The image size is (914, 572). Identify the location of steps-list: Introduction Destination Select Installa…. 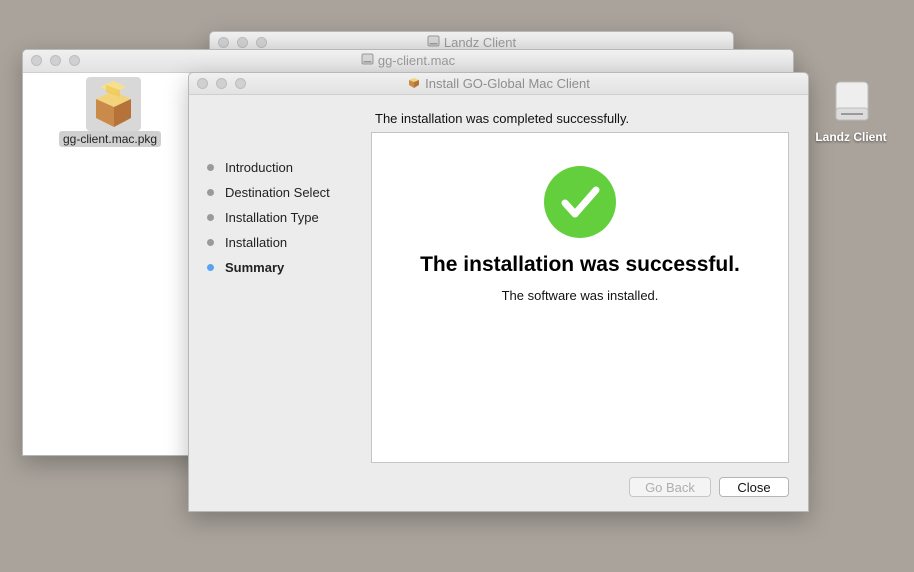
(268, 217).